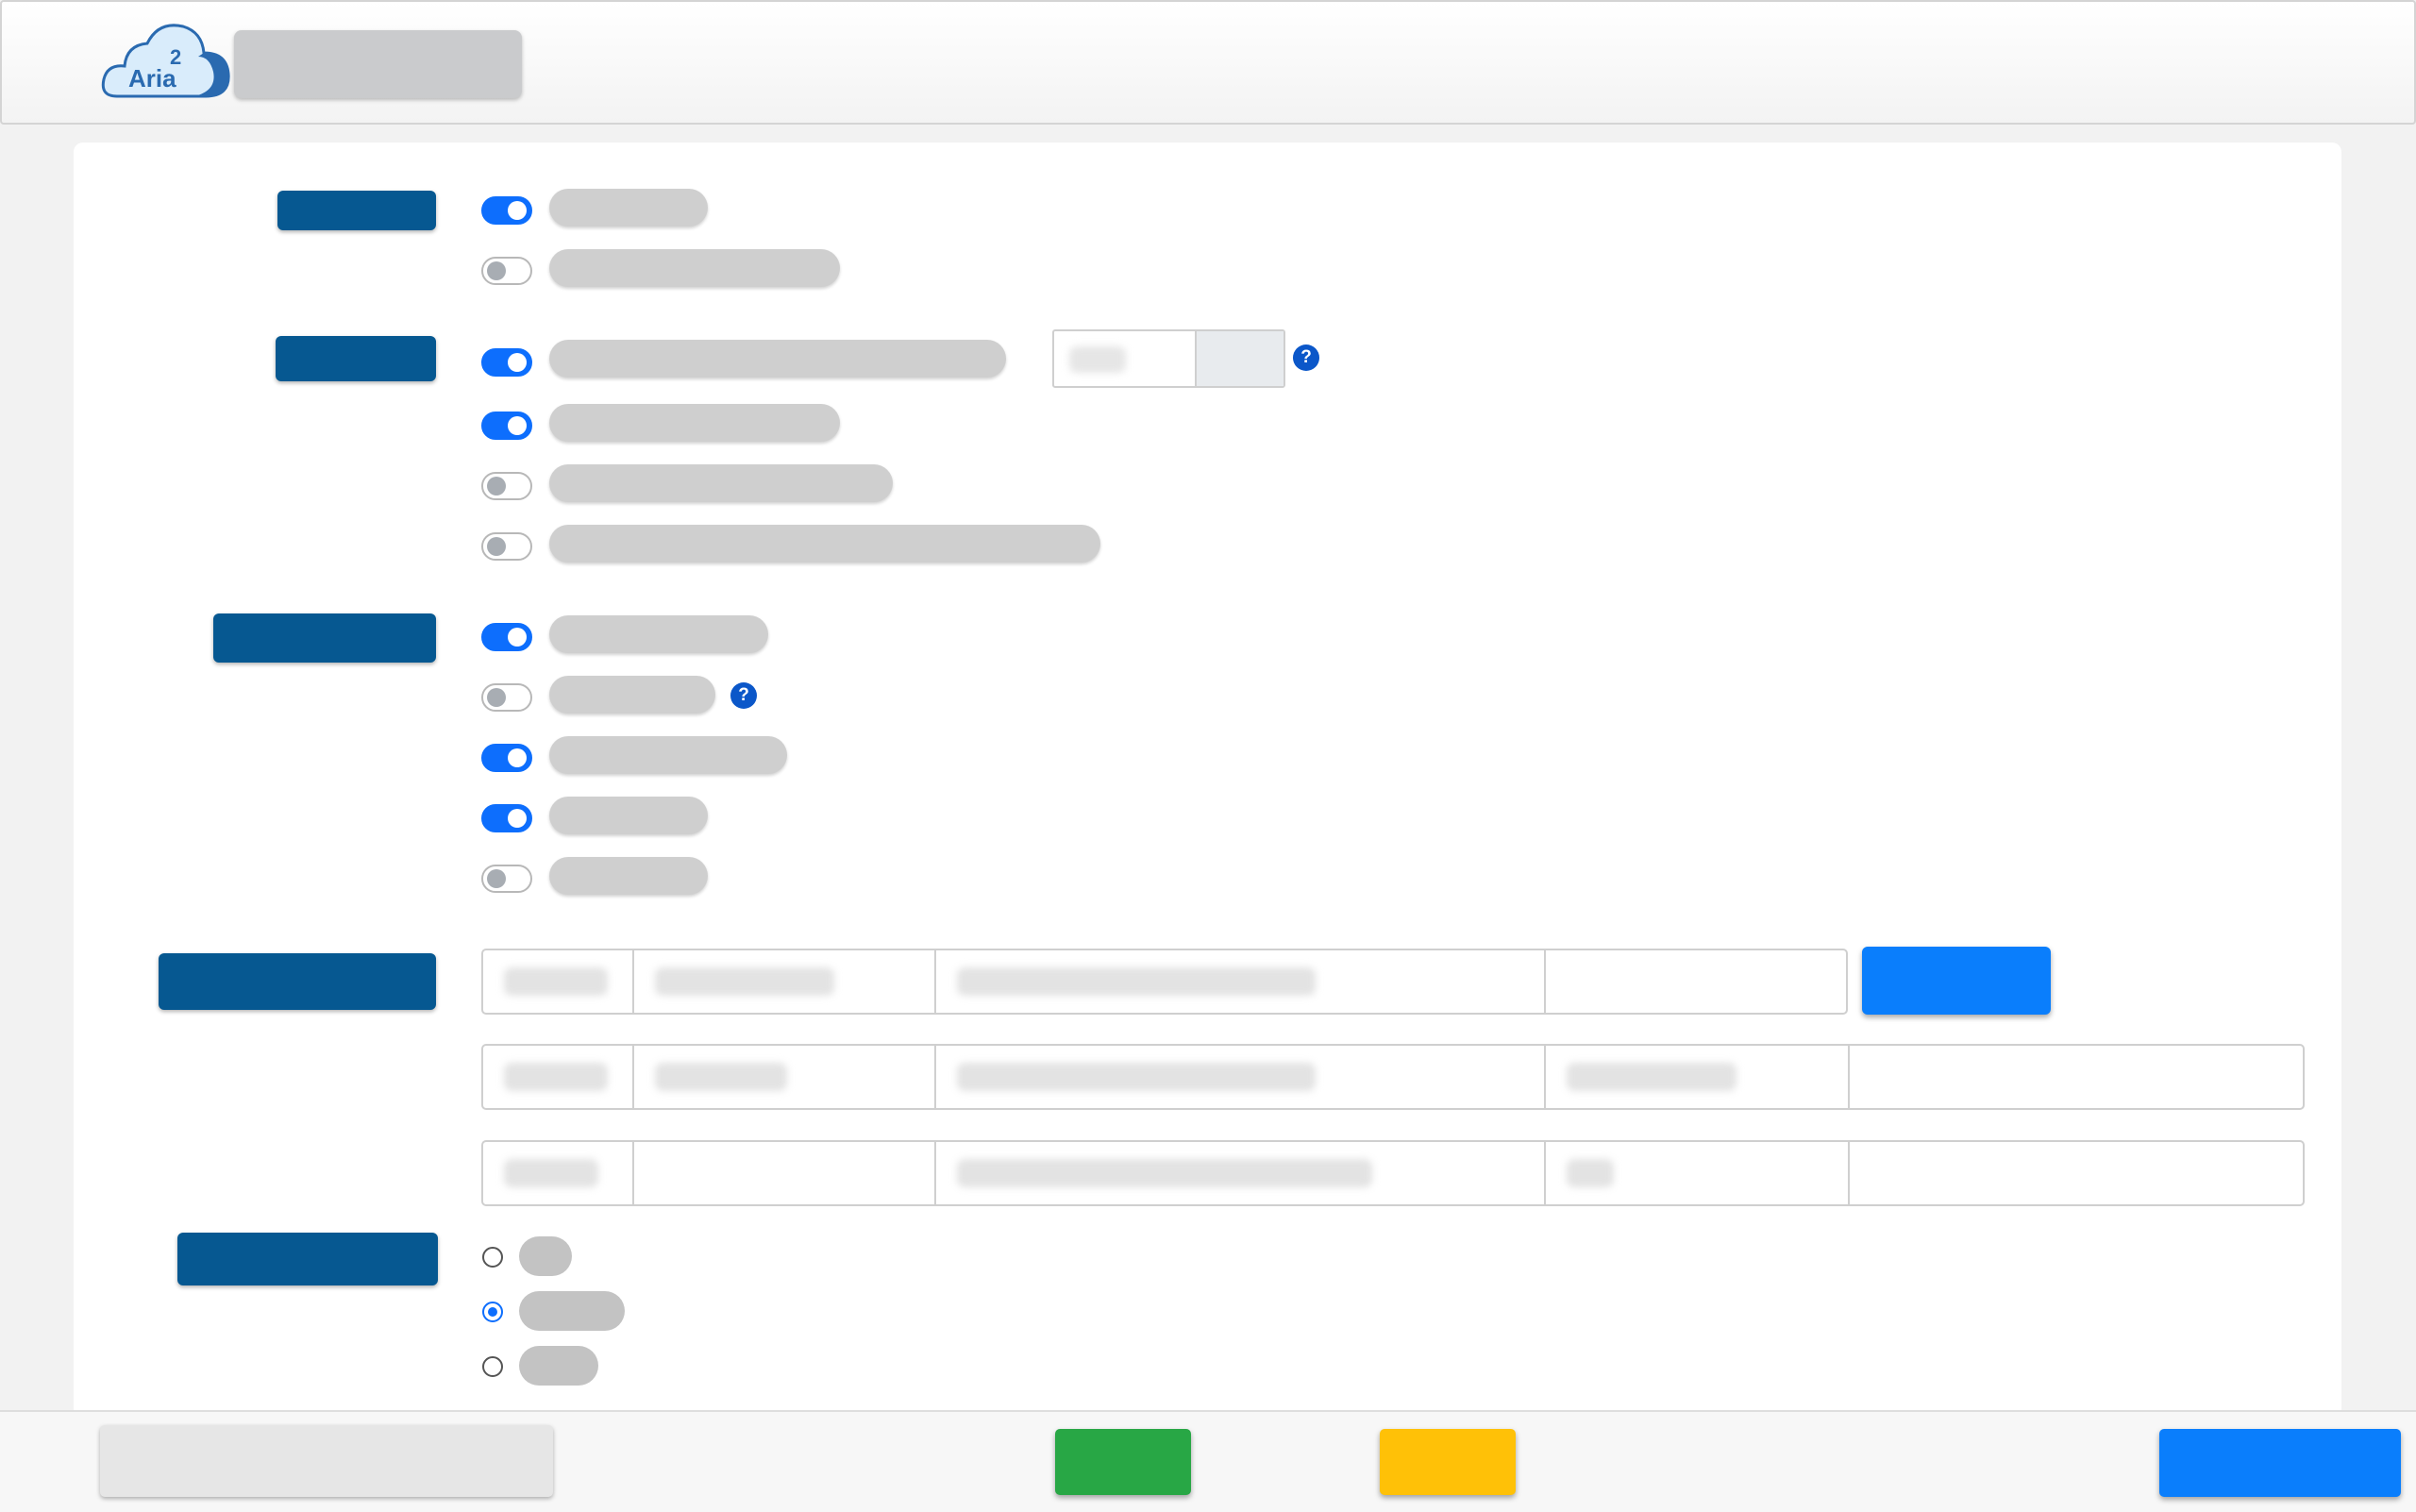 This screenshot has width=2416, height=1512. Describe the element at coordinates (721, 483) in the screenshot. I see `section-2-option-3-label` at that location.